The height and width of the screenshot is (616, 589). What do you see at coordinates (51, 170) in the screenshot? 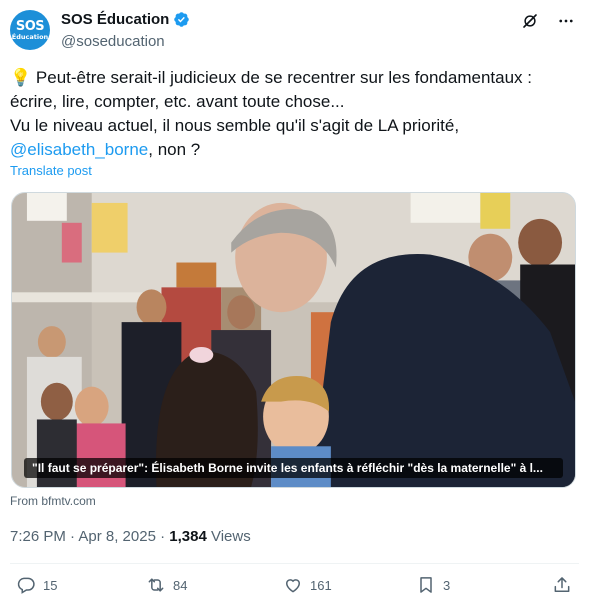
I see `translate-post-link: Translate post` at bounding box center [51, 170].